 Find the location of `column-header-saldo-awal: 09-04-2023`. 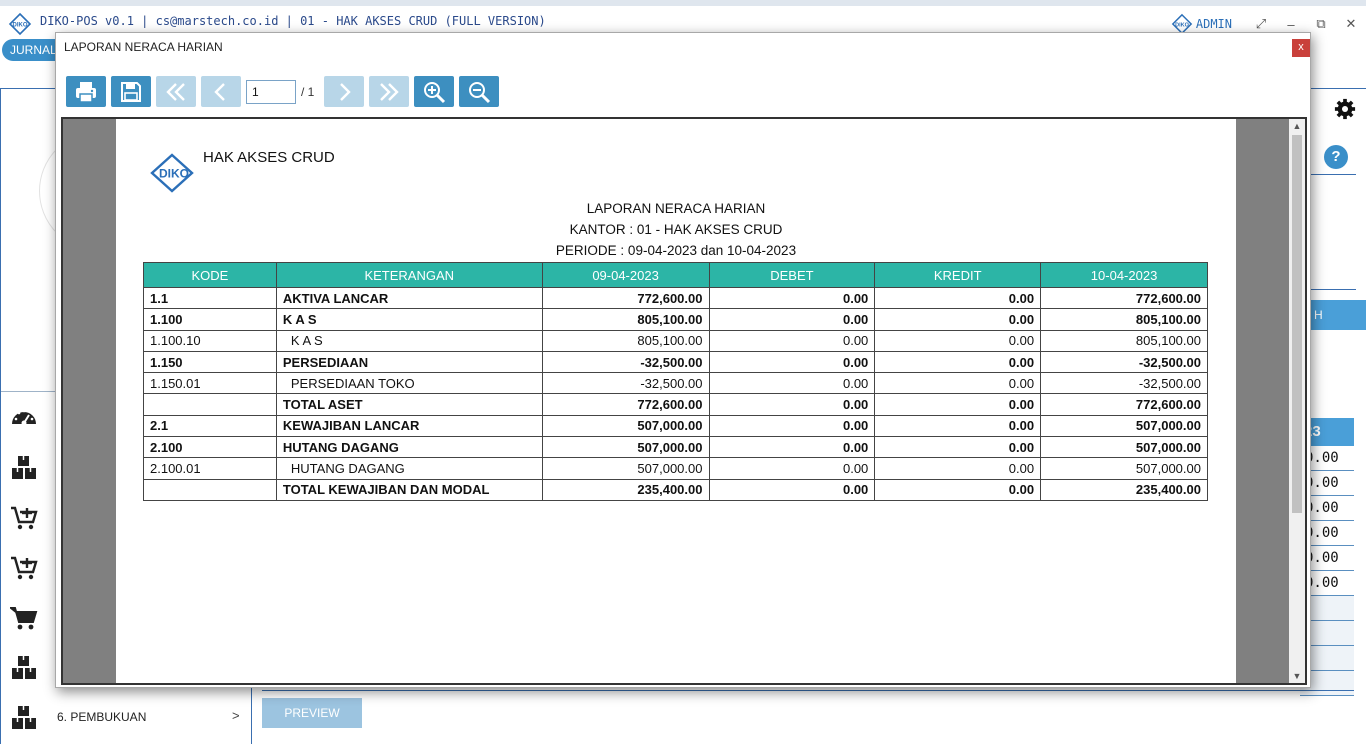

column-header-saldo-awal: 09-04-2023 is located at coordinates (625, 275).